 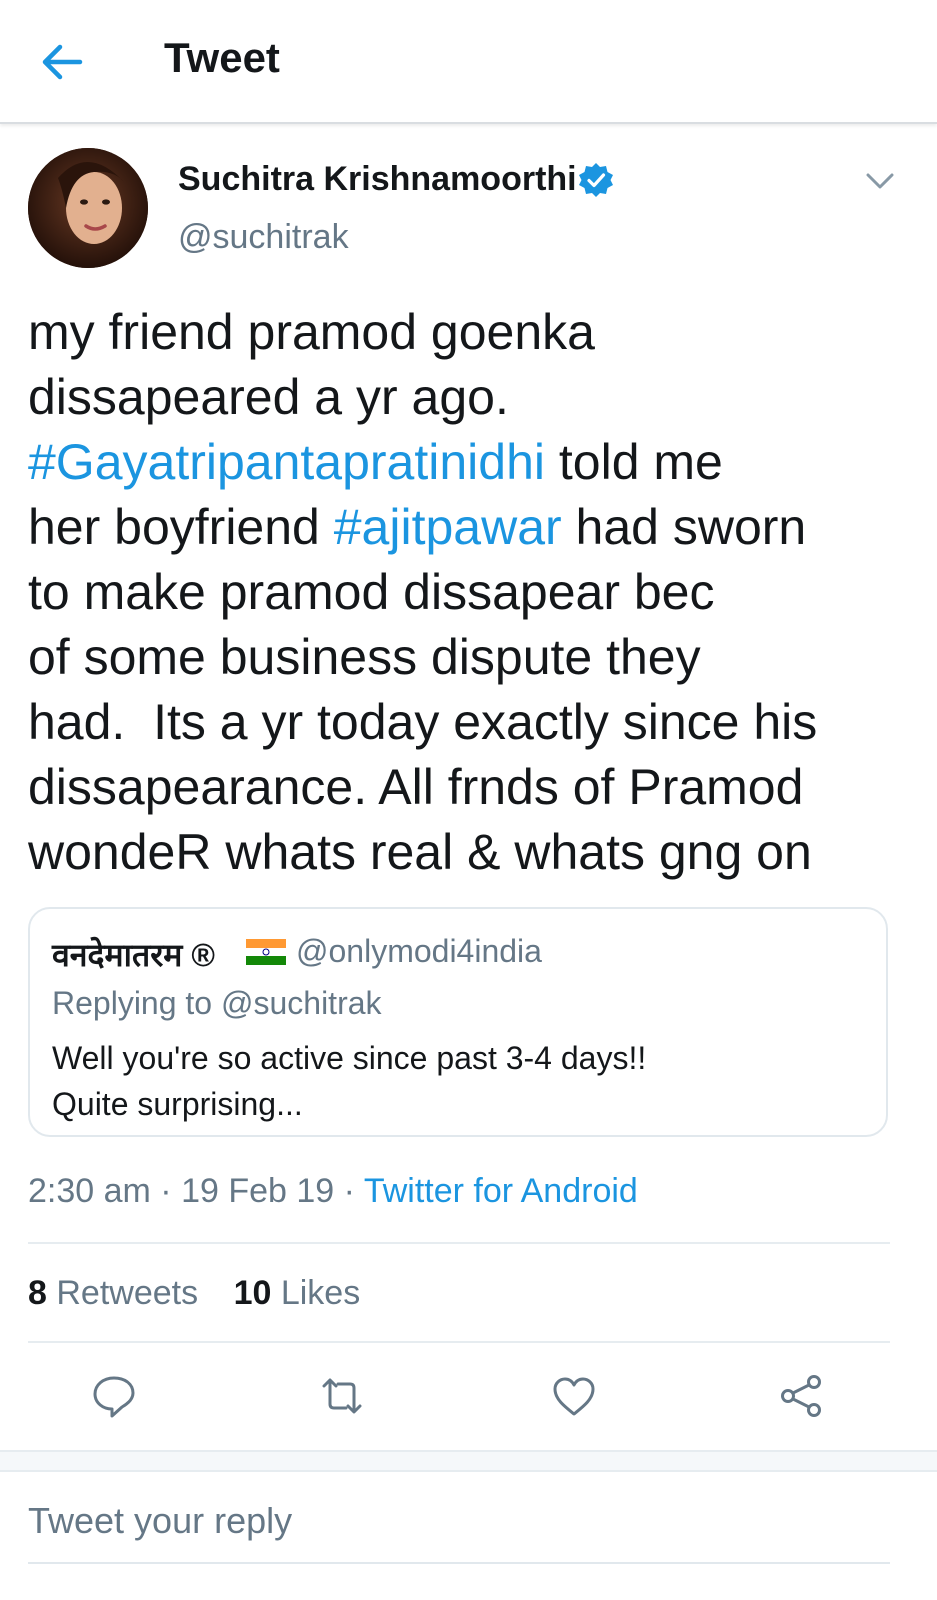 I want to click on author-name: Suchitra Krishnamoorthi, so click(x=377, y=179).